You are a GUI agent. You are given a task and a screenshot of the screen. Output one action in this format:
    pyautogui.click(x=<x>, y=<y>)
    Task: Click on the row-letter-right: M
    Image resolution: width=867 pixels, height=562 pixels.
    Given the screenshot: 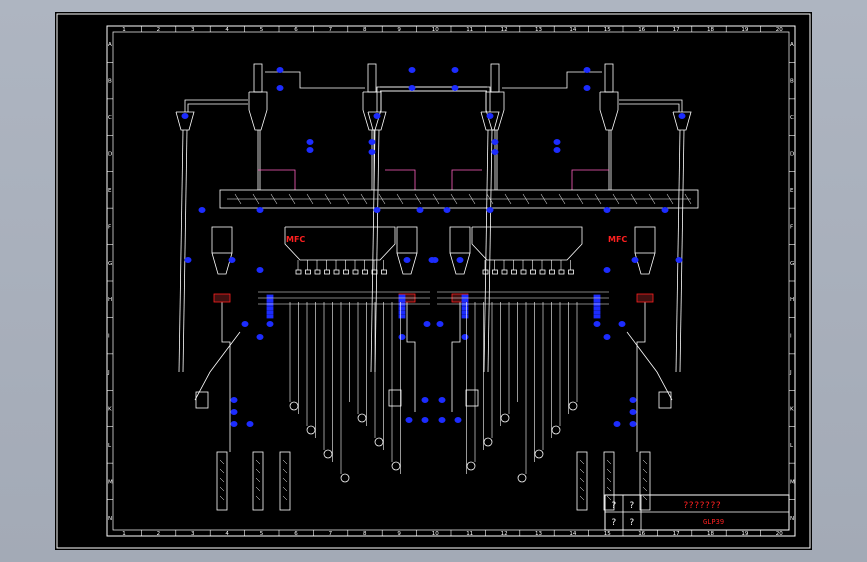 What is the action you would take?
    pyautogui.click(x=792, y=482)
    